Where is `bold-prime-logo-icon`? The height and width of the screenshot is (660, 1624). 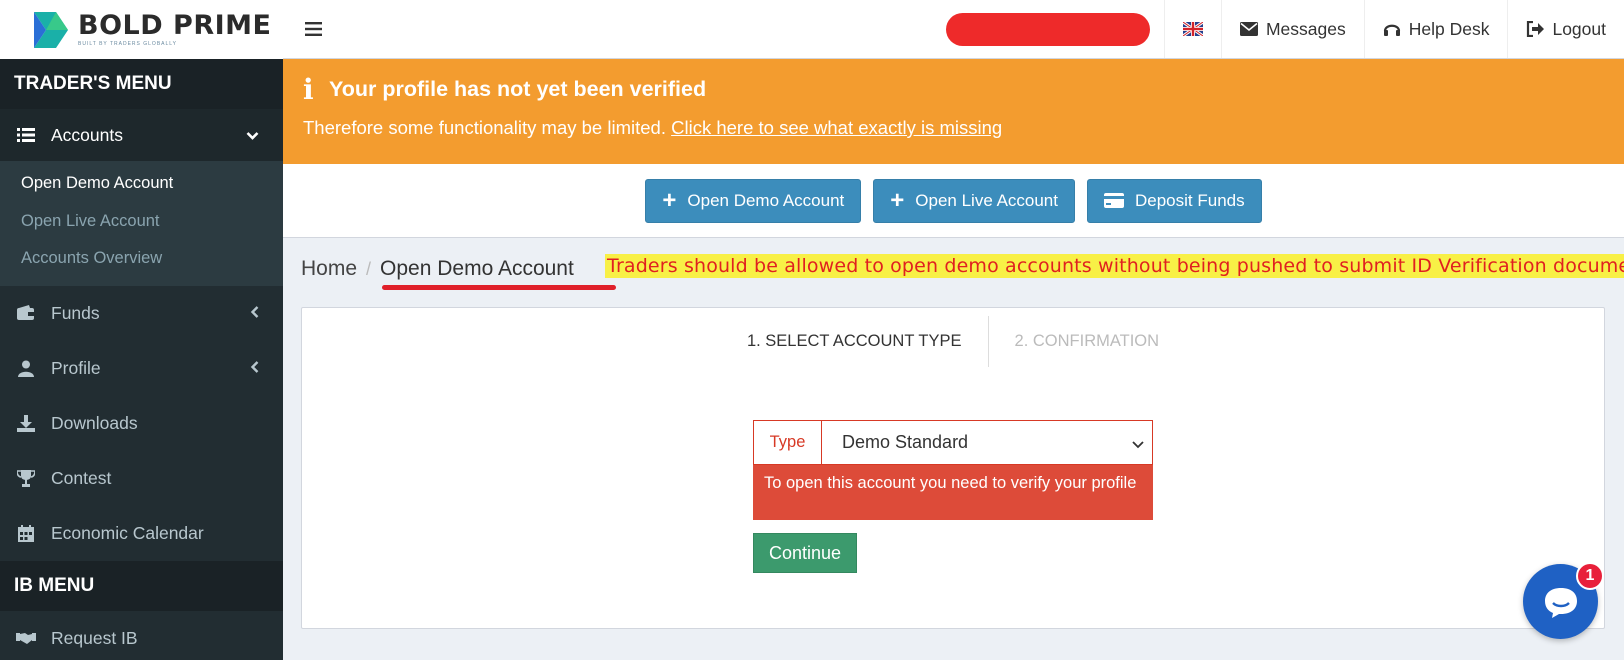 bold-prime-logo-icon is located at coordinates (51, 29).